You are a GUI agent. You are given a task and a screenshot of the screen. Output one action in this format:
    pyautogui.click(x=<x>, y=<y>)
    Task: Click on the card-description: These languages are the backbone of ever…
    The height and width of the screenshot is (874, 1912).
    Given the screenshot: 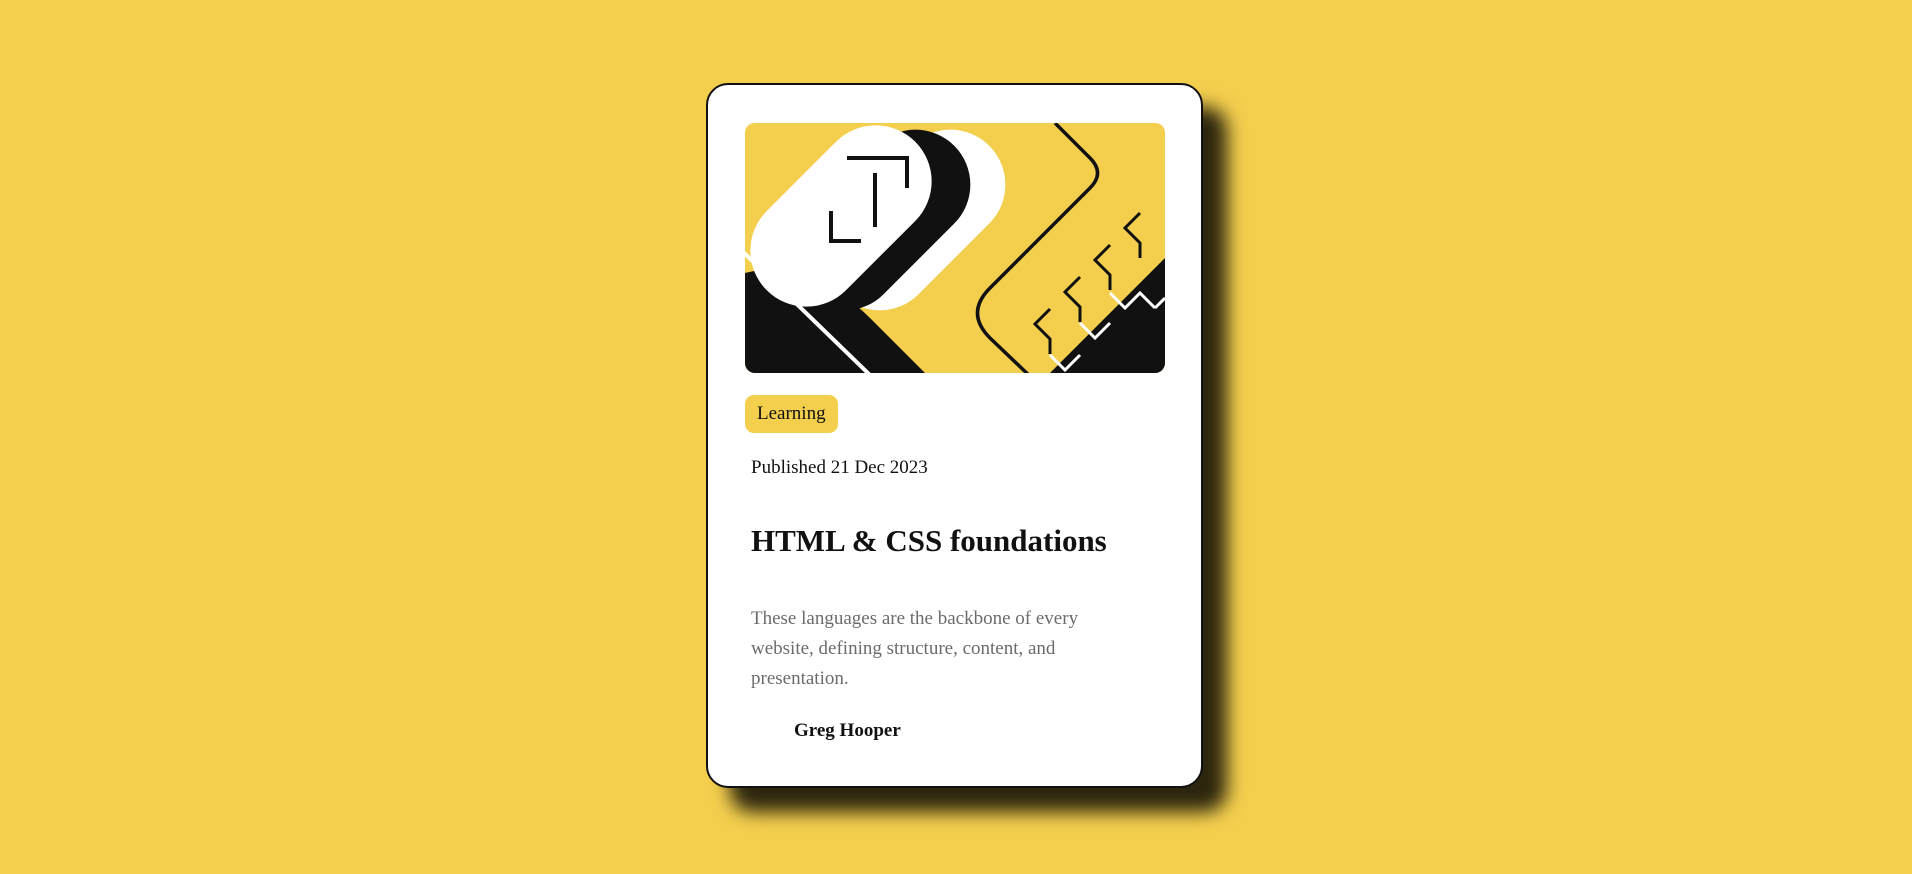 What is the action you would take?
    pyautogui.click(x=915, y=648)
    